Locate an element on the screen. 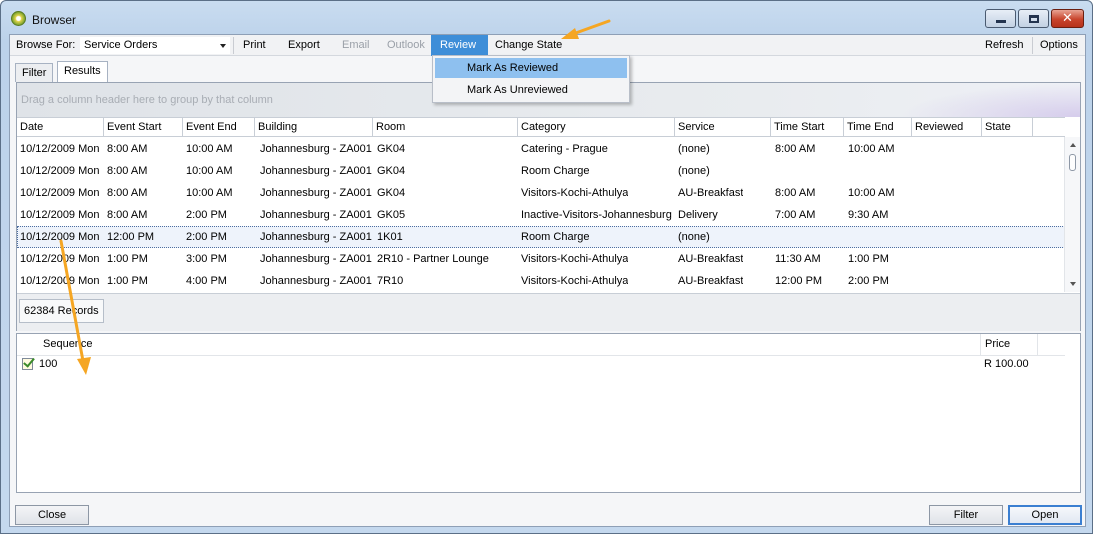 The width and height of the screenshot is (1093, 534). col-header-service: Service is located at coordinates (723, 127).